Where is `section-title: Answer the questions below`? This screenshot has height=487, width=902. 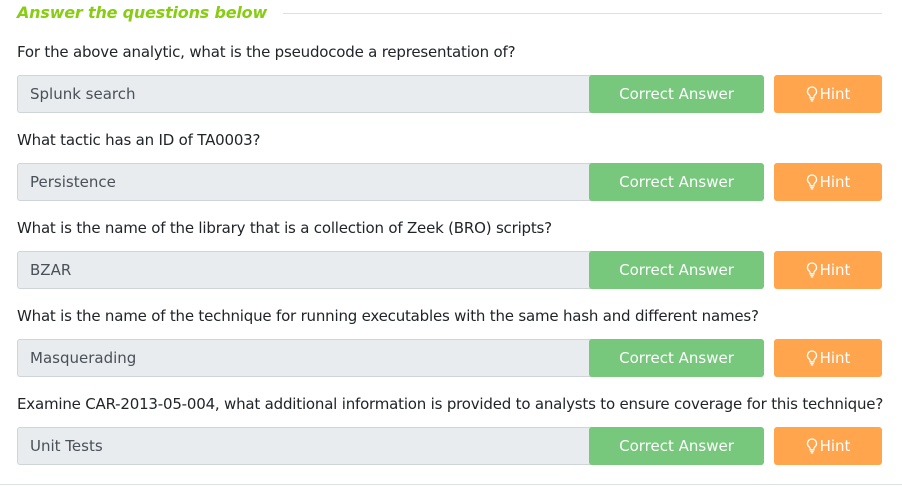
section-title: Answer the questions below is located at coordinates (142, 12).